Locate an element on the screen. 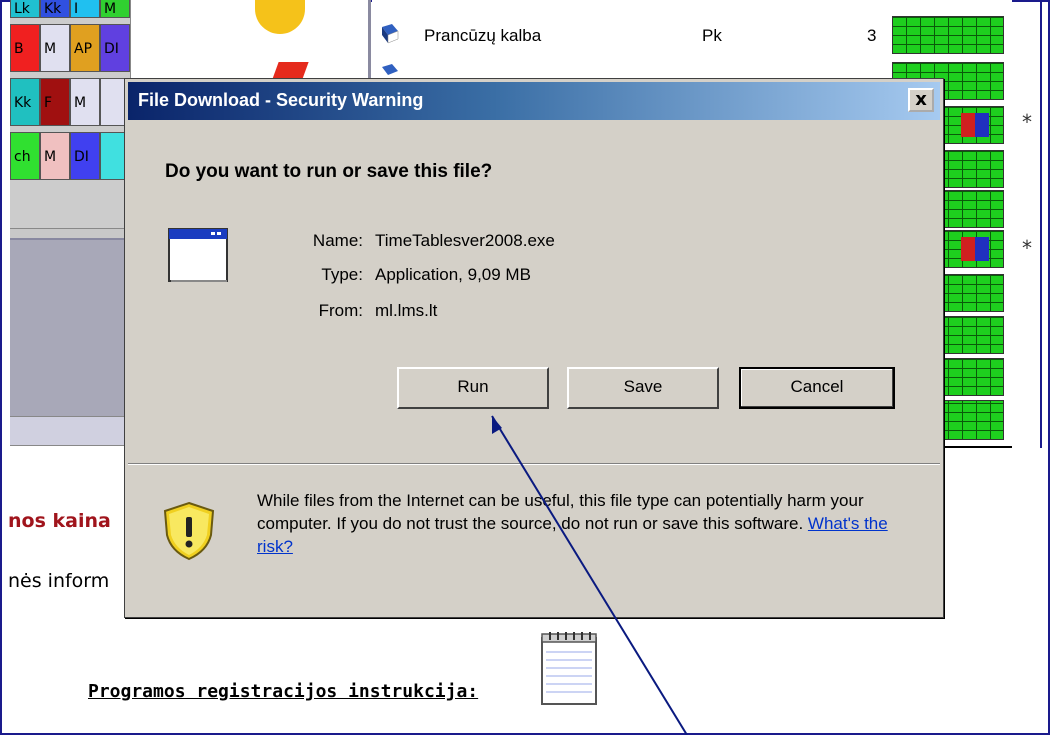 This screenshot has width=1050, height=735. shield-warning-icon is located at coordinates (189, 531).